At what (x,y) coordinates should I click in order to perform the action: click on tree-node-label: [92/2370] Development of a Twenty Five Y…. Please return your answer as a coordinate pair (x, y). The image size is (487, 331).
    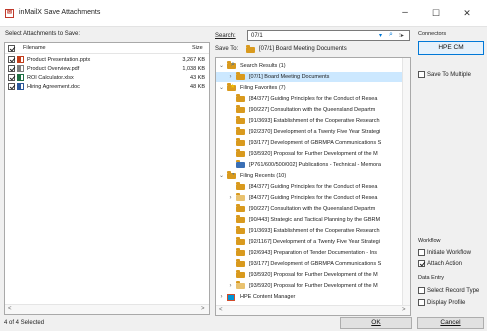
    Looking at the image, I should click on (315, 132).